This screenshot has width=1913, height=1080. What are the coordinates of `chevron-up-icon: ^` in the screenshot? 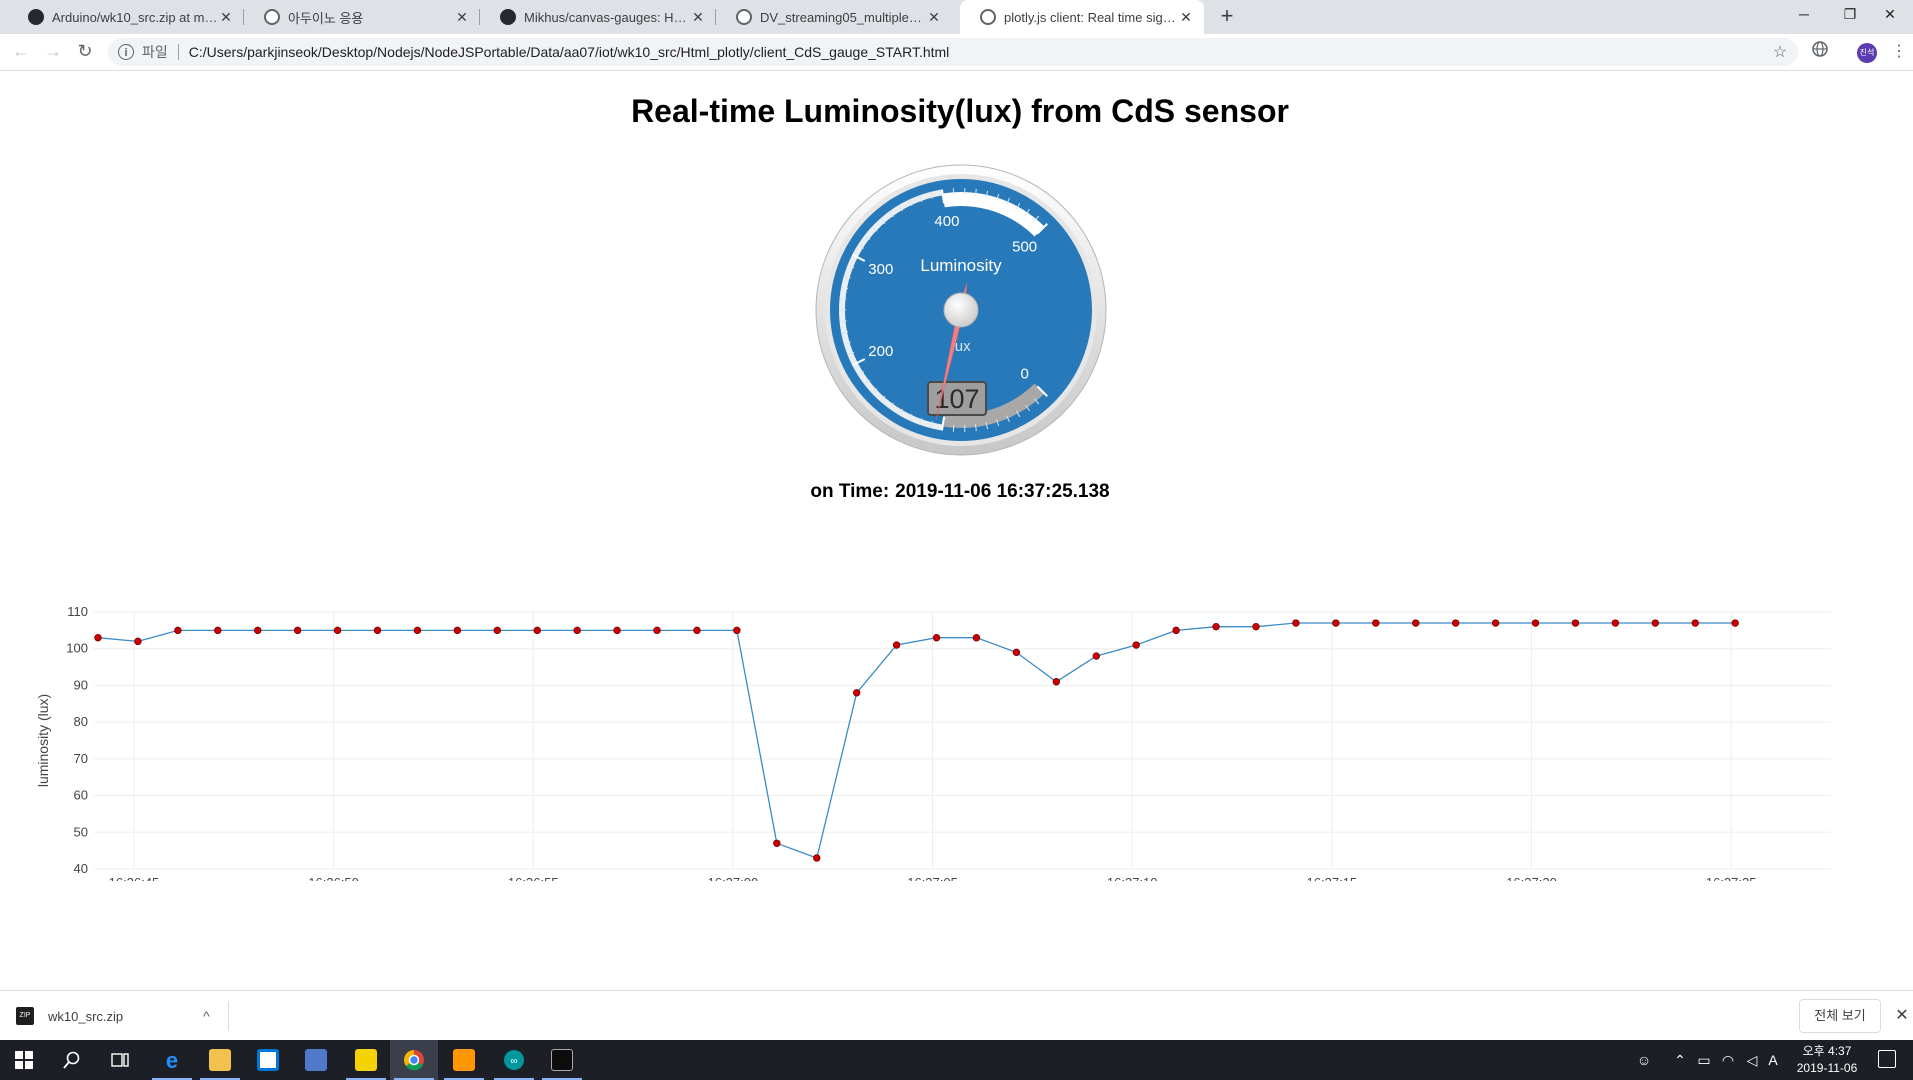 It's located at (206, 1016).